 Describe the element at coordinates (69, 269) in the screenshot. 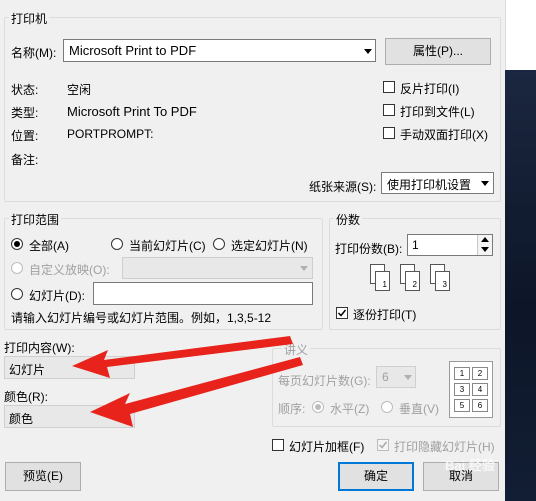

I see `range-custom-label: 自定义放映(O):` at that location.